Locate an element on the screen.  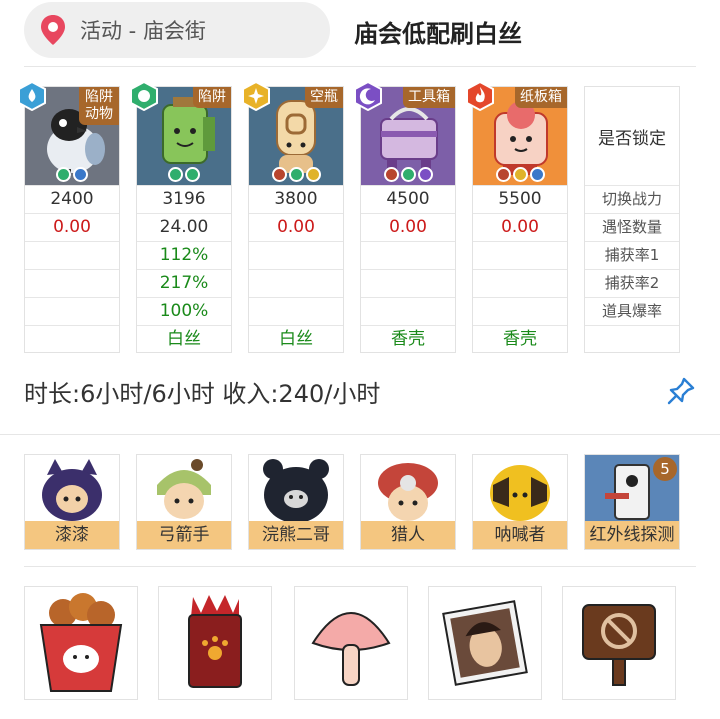
archer-hunter-icon is located at coordinates (184, 490).